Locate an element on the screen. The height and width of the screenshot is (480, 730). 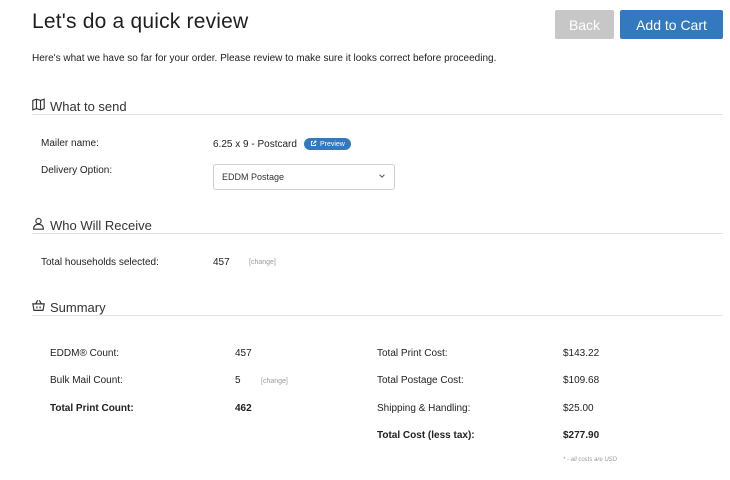
total-cost-label: Total Cost (less tax): is located at coordinates (426, 435).